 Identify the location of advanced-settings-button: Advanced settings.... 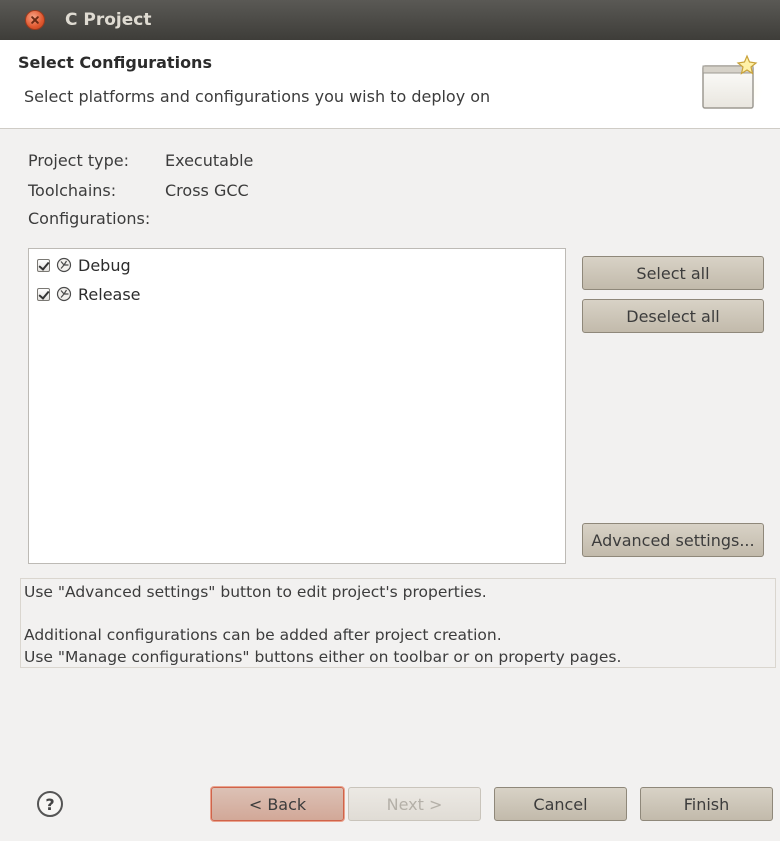
(673, 540).